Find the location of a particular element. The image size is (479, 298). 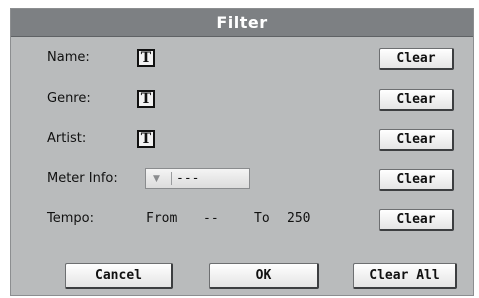

clear-all-button: Clear All is located at coordinates (405, 276).